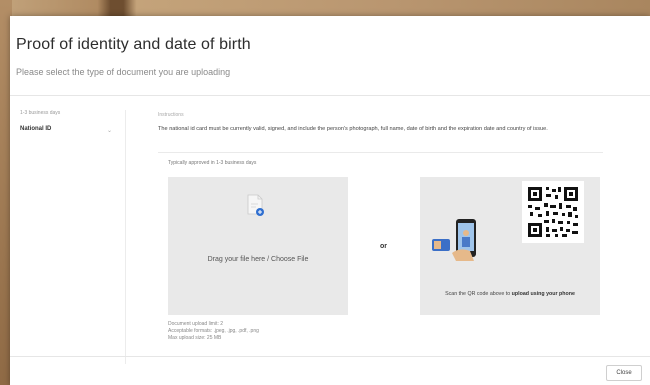 This screenshot has height=385, width=650. What do you see at coordinates (40, 113) in the screenshot?
I see `sidebar-note: 1-3 business days` at bounding box center [40, 113].